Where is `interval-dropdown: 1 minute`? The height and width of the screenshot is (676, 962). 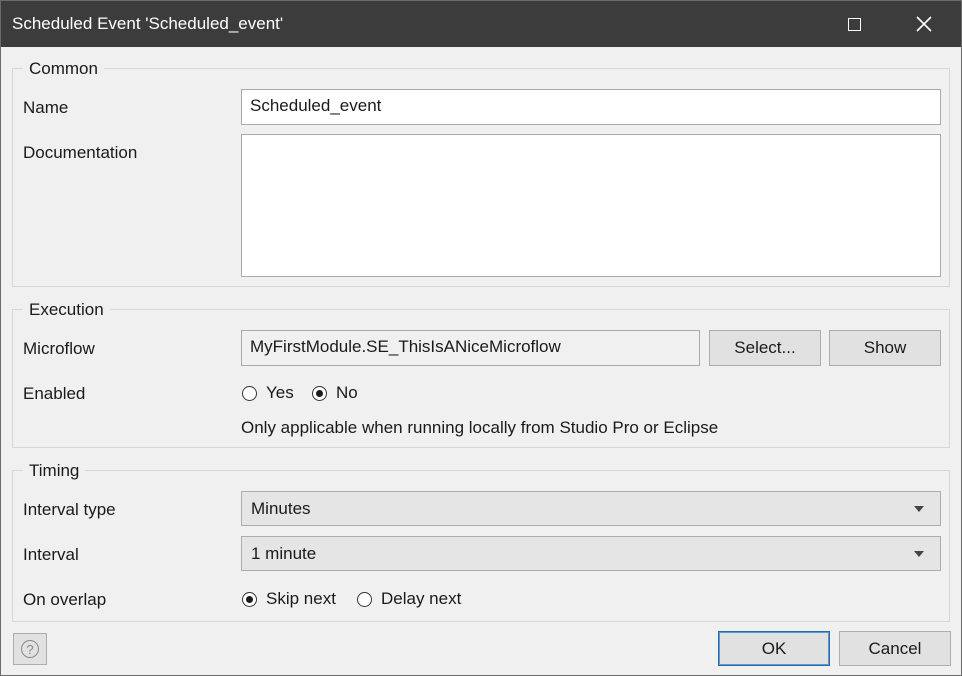
interval-dropdown: 1 minute is located at coordinates (591, 553).